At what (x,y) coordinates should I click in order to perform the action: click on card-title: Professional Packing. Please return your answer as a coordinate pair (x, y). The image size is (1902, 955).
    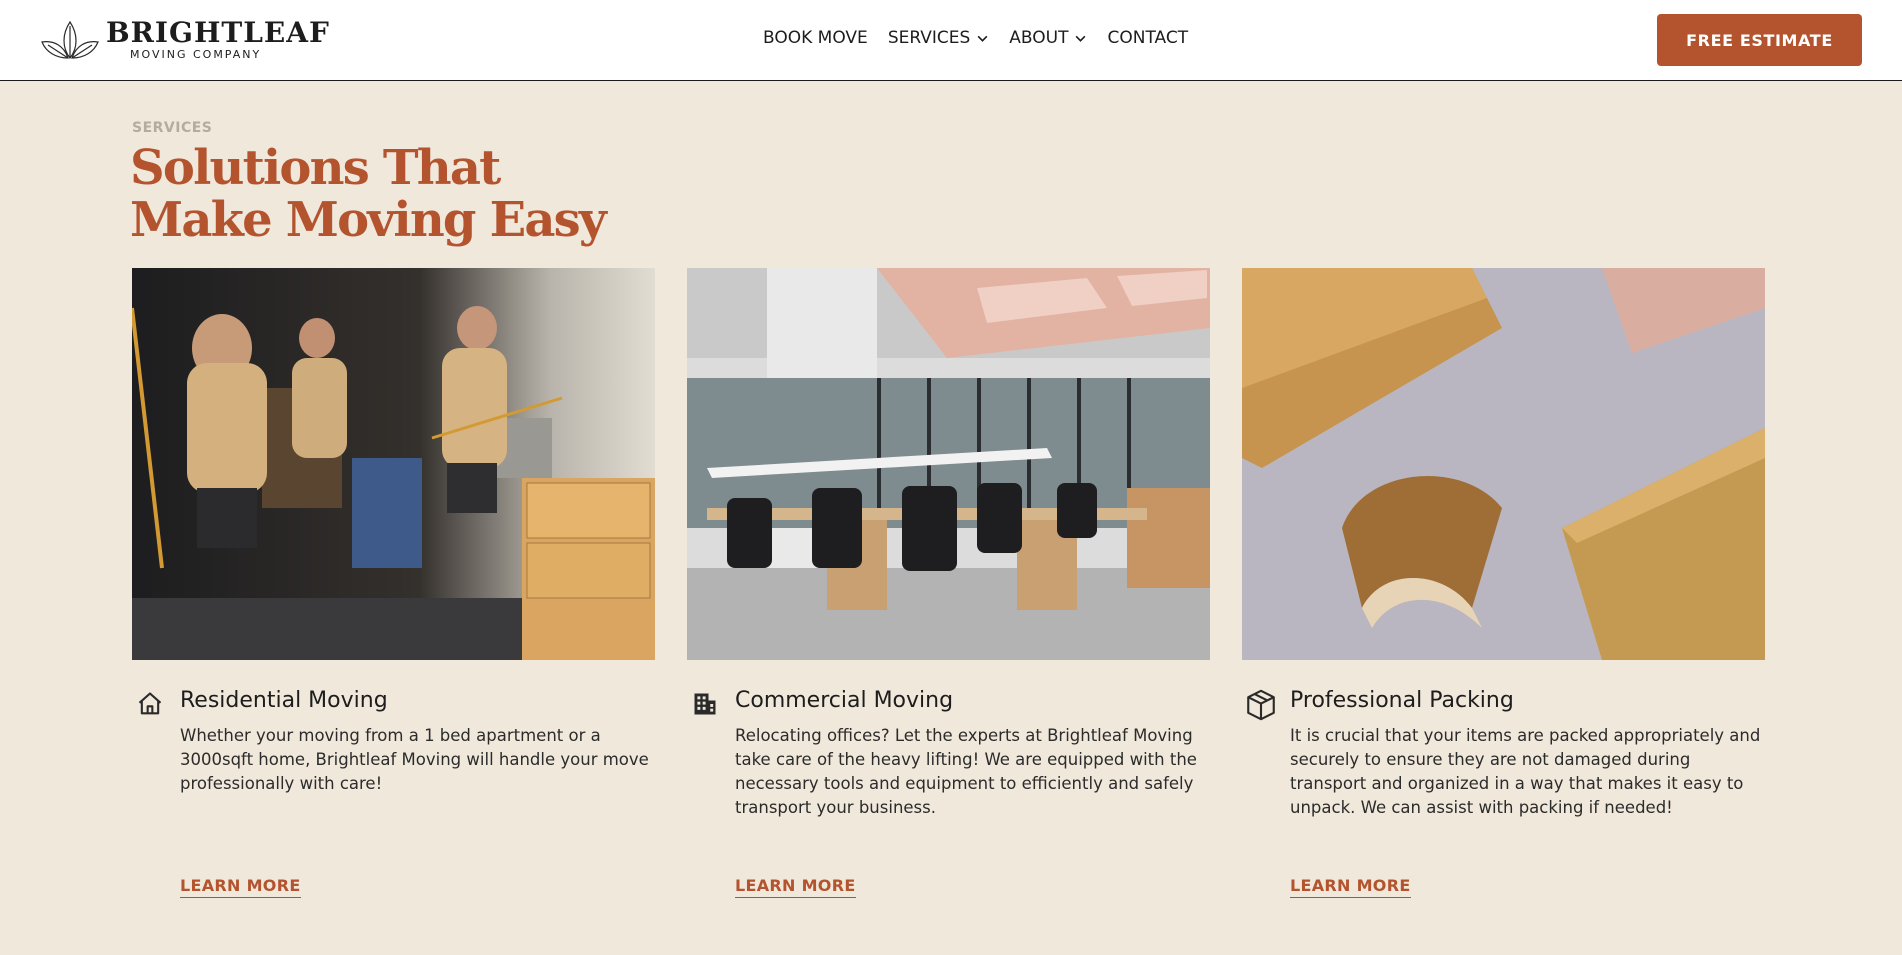
    Looking at the image, I should click on (1402, 700).